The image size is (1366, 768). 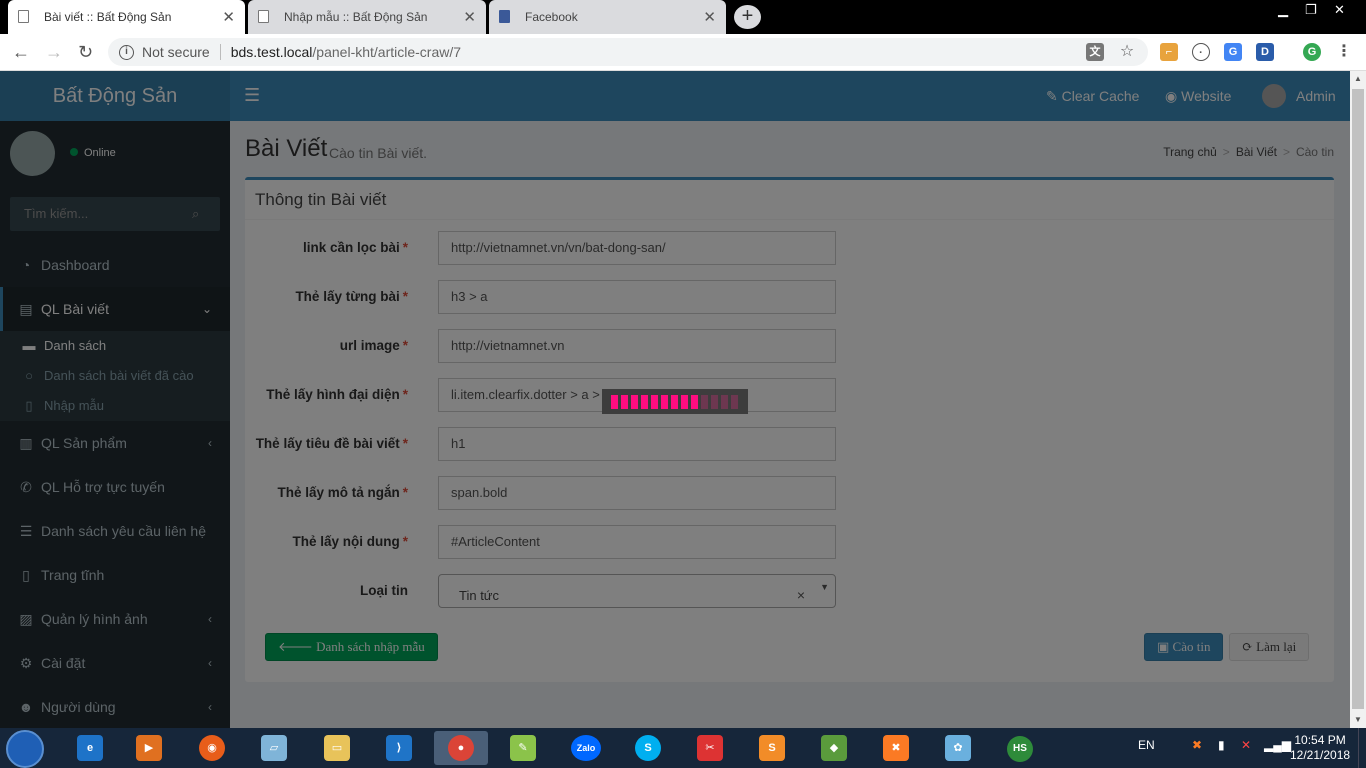 What do you see at coordinates (958, 748) in the screenshot?
I see `paint-icon: ✿` at bounding box center [958, 748].